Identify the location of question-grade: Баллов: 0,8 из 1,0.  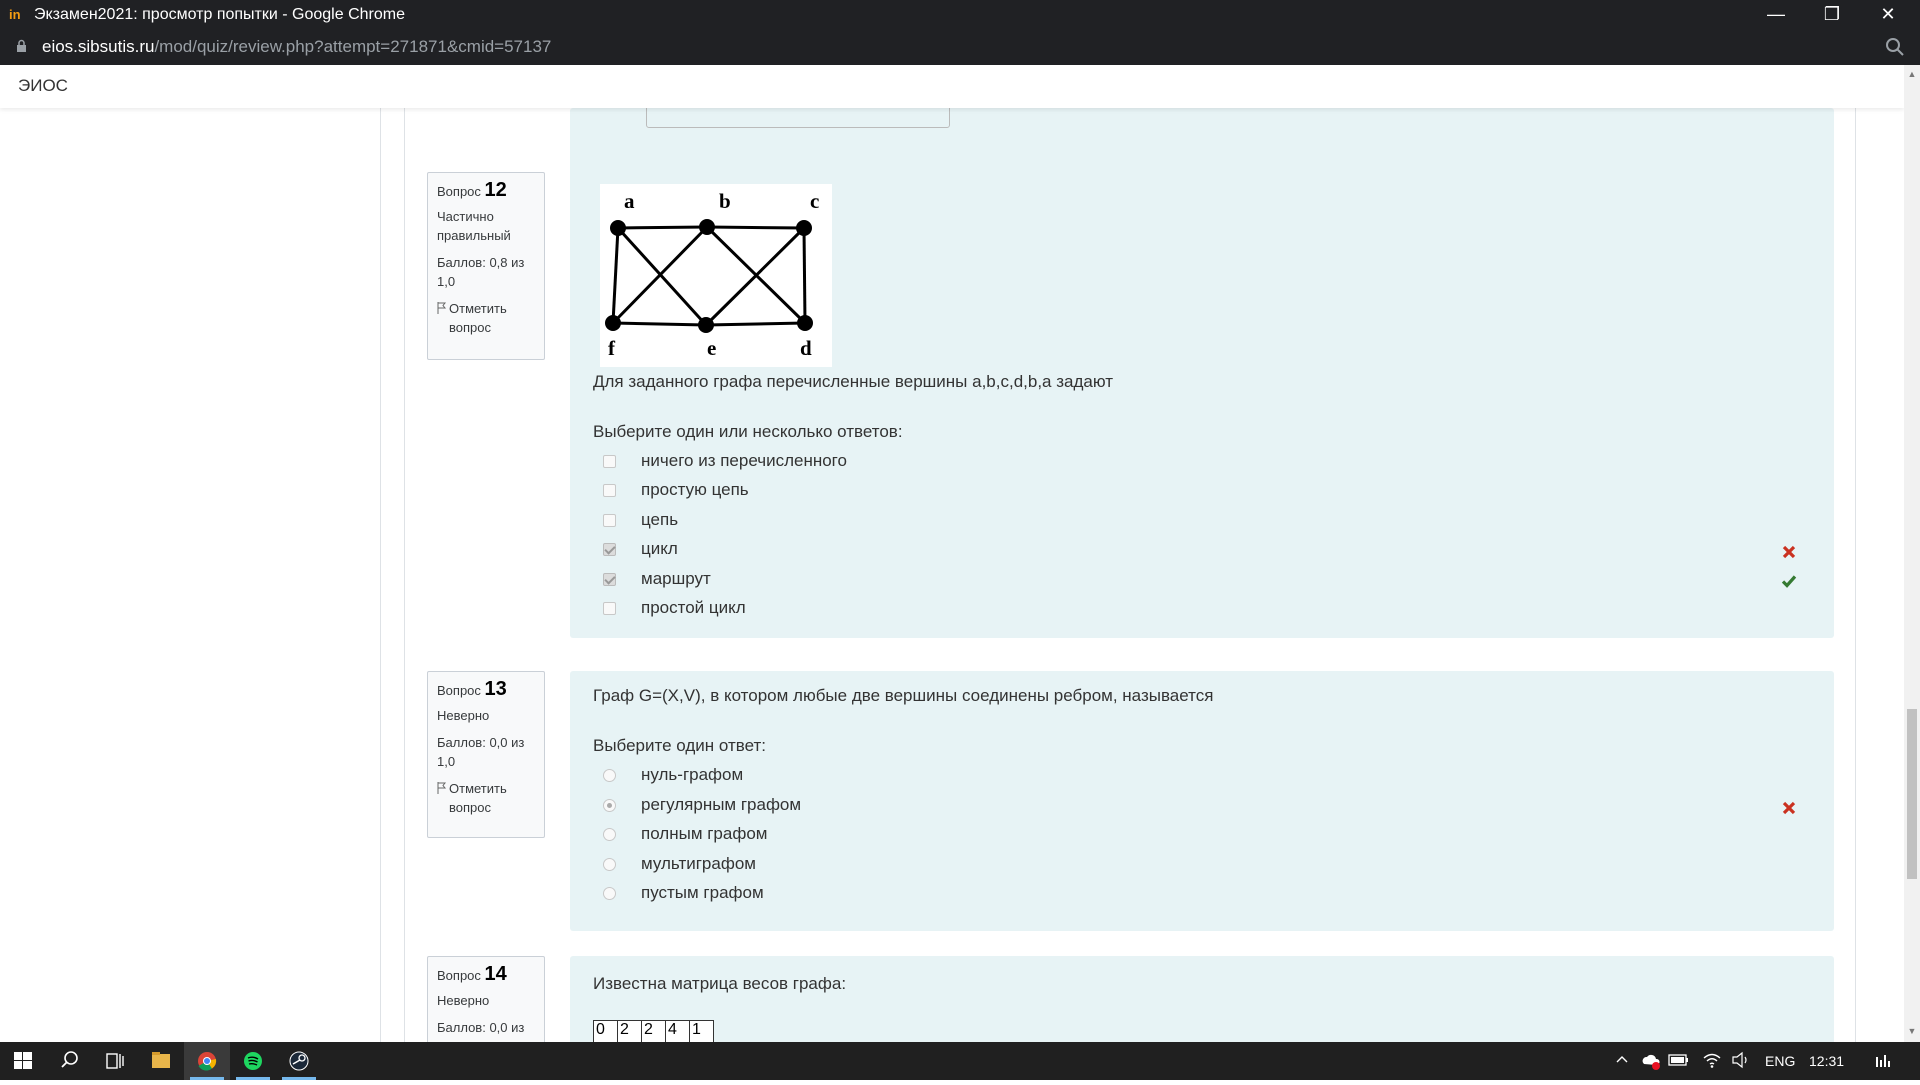
(481, 272).